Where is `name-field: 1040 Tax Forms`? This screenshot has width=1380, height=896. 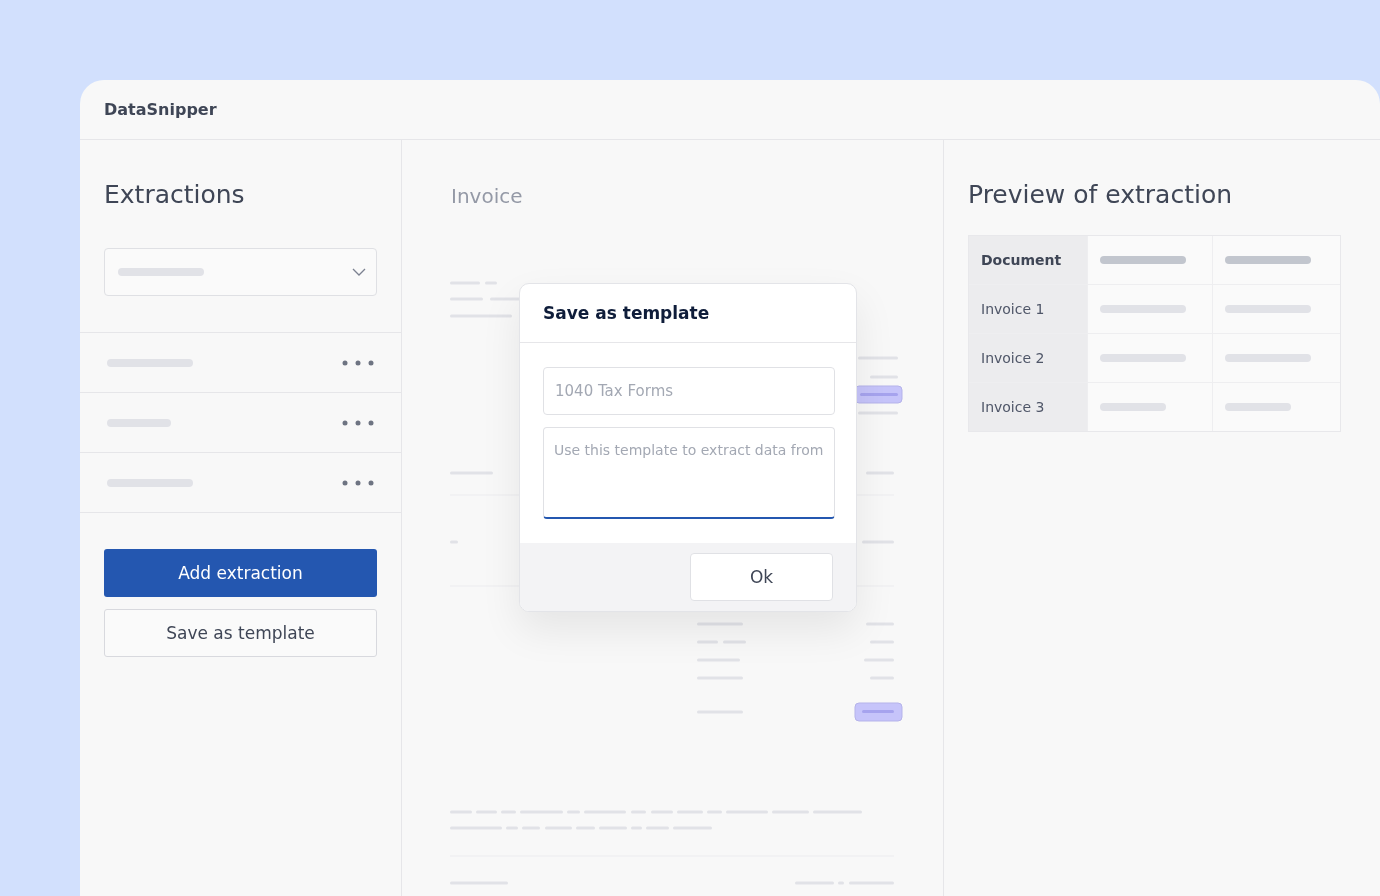 name-field: 1040 Tax Forms is located at coordinates (689, 391).